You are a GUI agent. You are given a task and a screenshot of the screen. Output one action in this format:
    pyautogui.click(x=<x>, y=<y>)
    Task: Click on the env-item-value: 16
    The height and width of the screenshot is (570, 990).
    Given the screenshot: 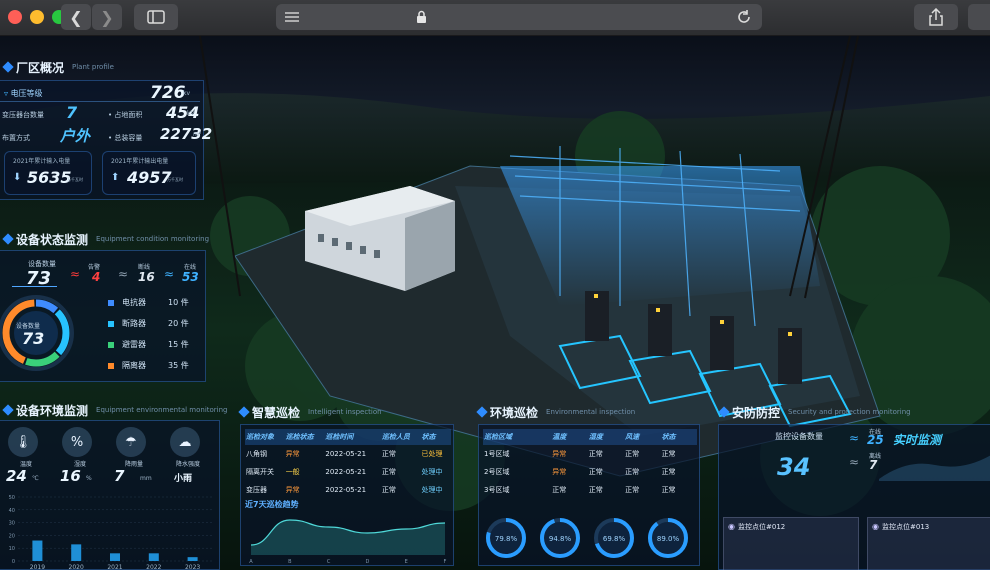 What is the action you would take?
    pyautogui.click(x=70, y=476)
    